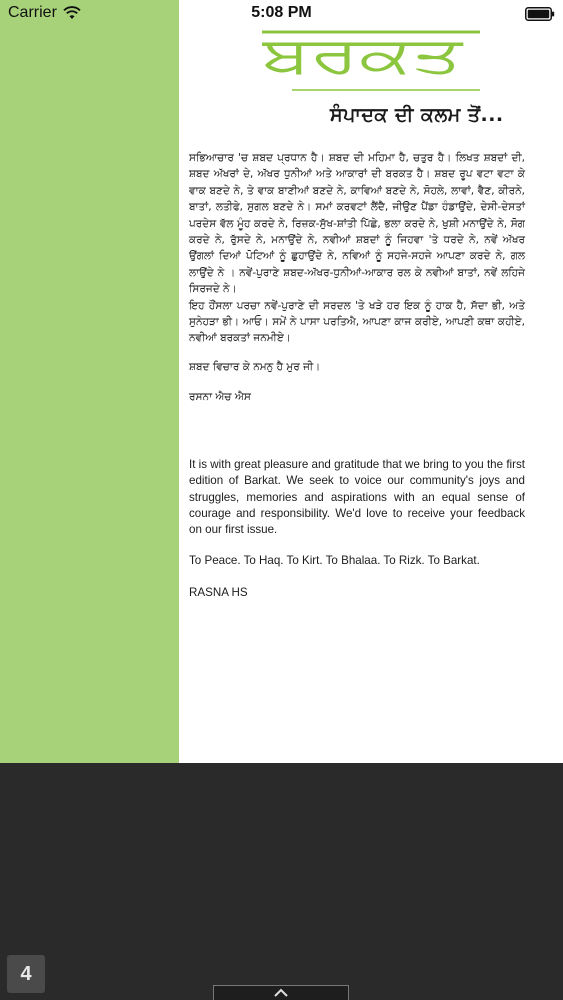 The height and width of the screenshot is (1000, 563). I want to click on status-bar: Carrier 5:08 PM, so click(281, 14).